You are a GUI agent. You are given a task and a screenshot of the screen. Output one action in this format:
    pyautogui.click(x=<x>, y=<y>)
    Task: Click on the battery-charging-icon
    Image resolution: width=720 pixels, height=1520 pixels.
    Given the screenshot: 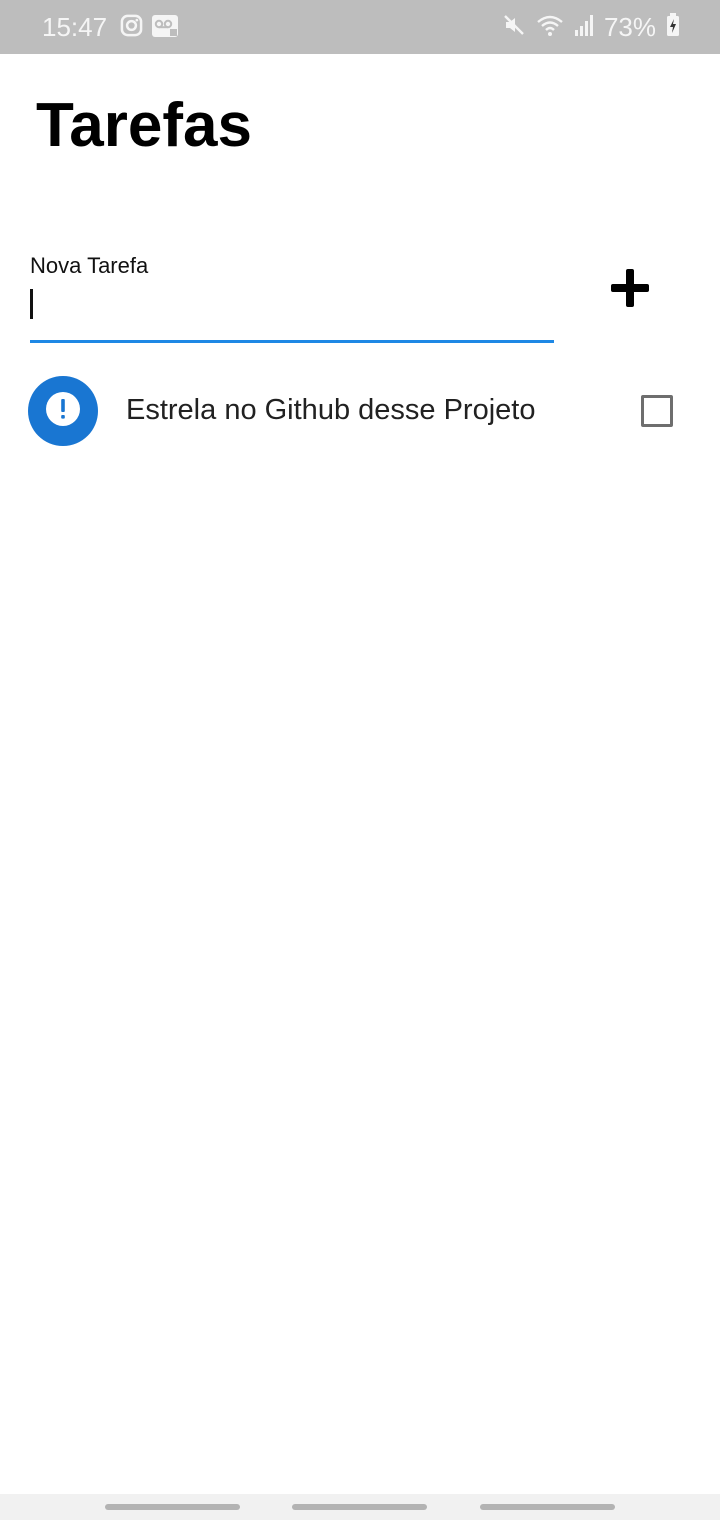 What is the action you would take?
    pyautogui.click(x=673, y=27)
    